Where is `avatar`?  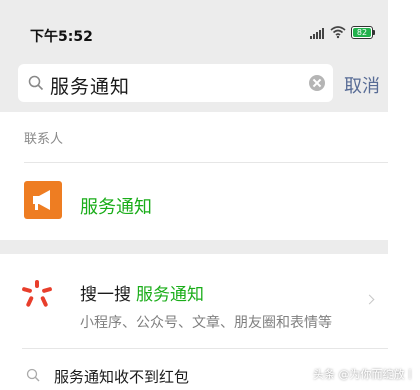
avatar is located at coordinates (43, 200).